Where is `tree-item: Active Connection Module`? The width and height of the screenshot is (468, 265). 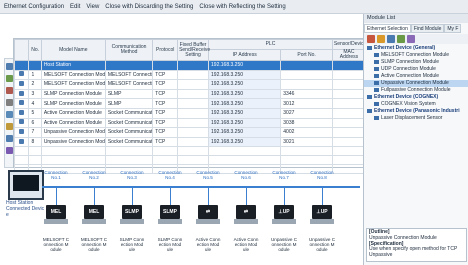 tree-item: Active Connection Module is located at coordinates (416, 76).